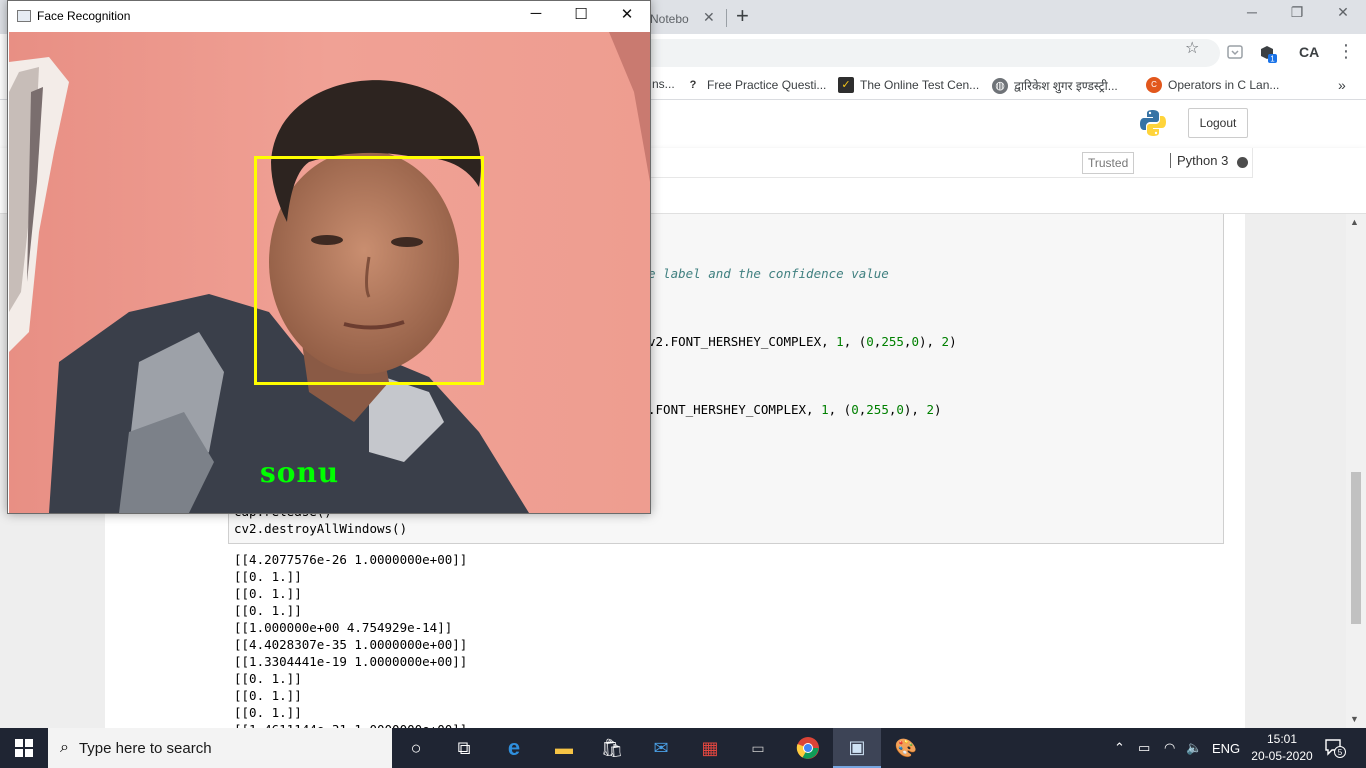 Image resolution: width=1366 pixels, height=768 pixels. I want to click on tab-separator, so click(726, 18).